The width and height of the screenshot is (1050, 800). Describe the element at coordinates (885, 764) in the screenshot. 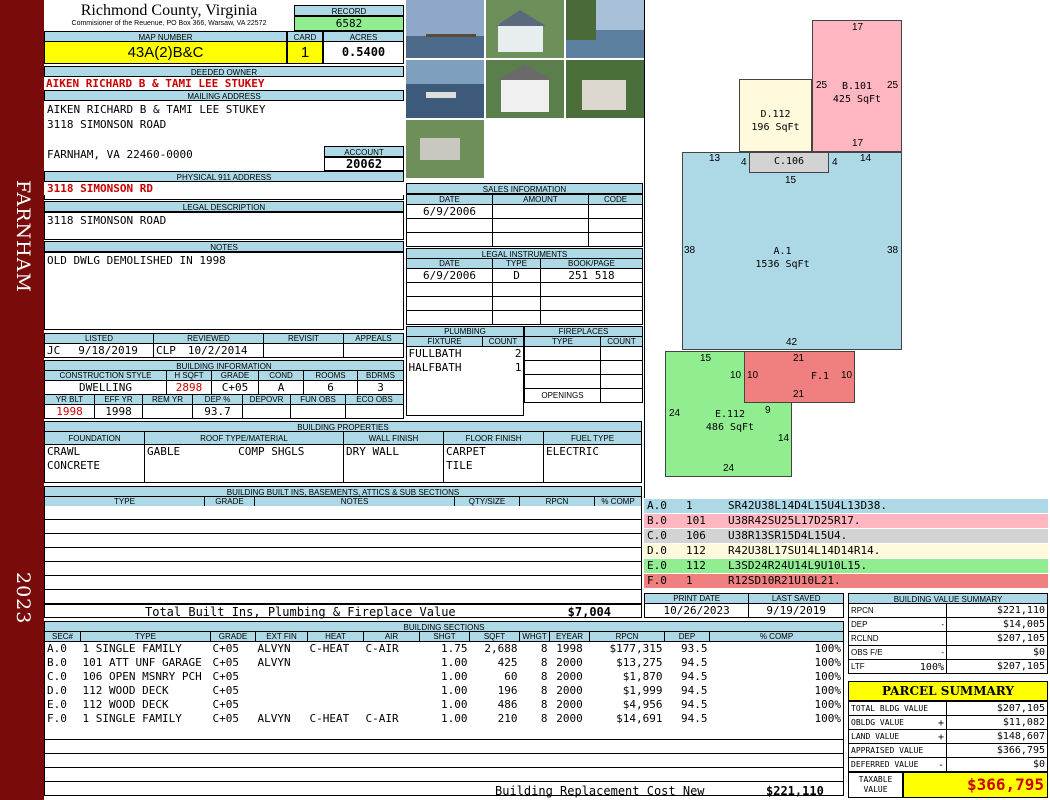

I see `ps-deferred-label: DEFERRED VALUE` at that location.